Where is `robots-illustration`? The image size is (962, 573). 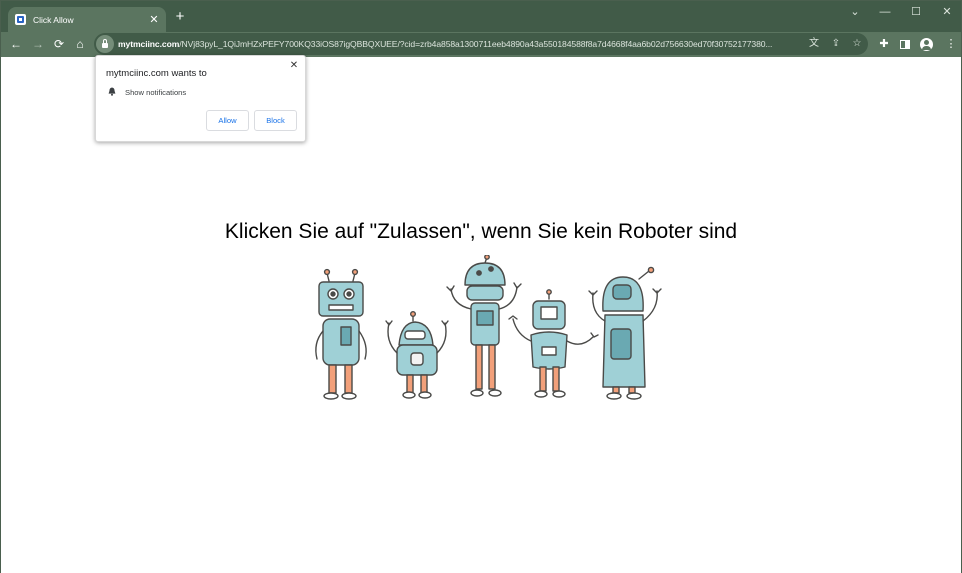
robots-illustration is located at coordinates (488, 327).